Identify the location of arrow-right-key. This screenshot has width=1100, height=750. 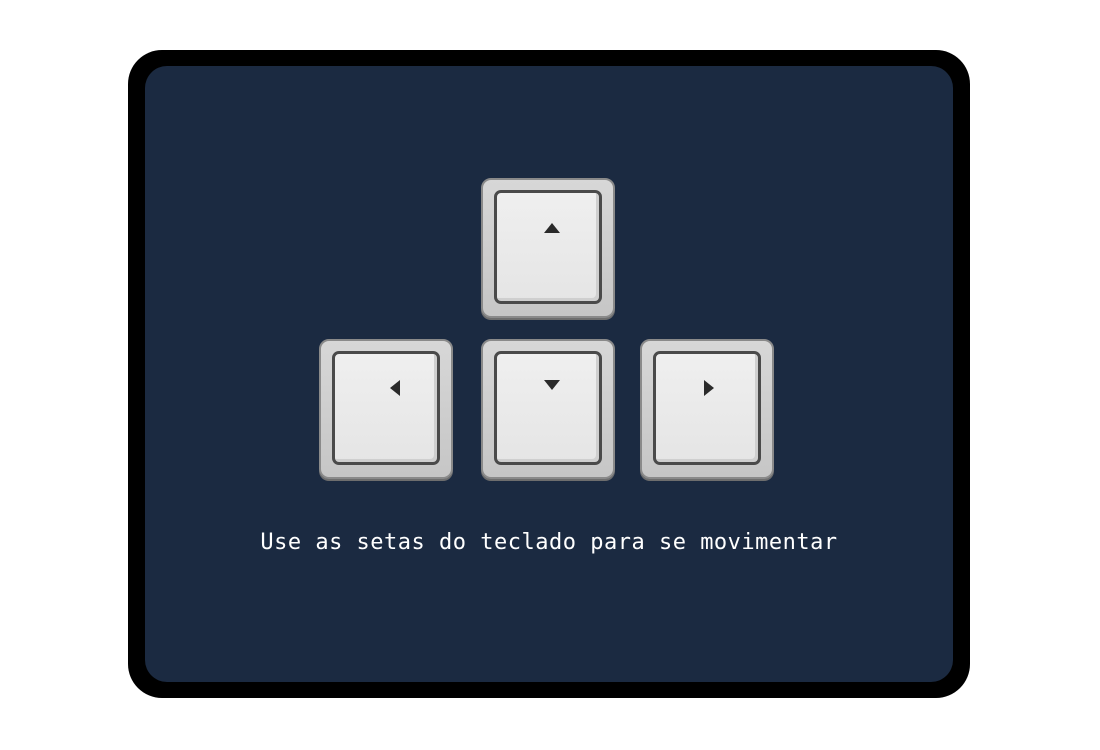
(707, 409).